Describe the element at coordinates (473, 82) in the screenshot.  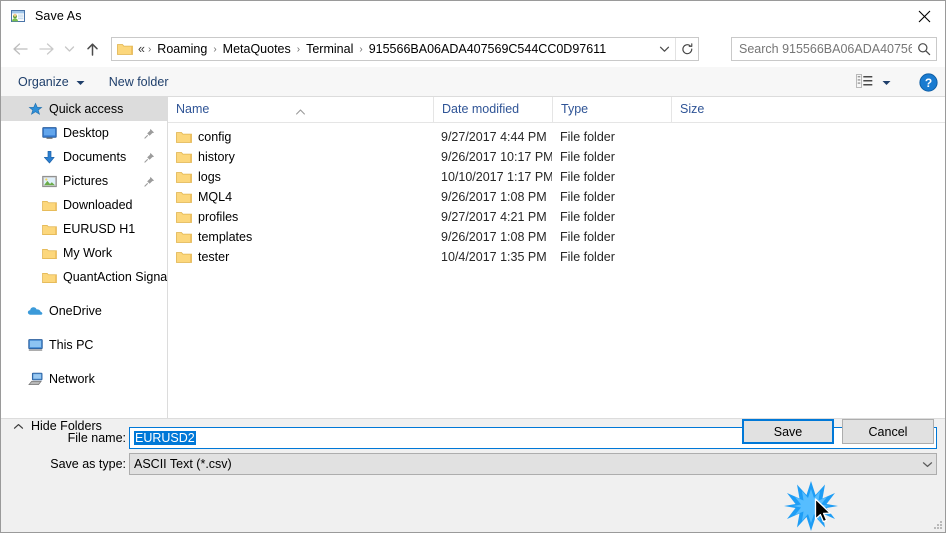
I see `toolbar: Organize New folder ?` at that location.